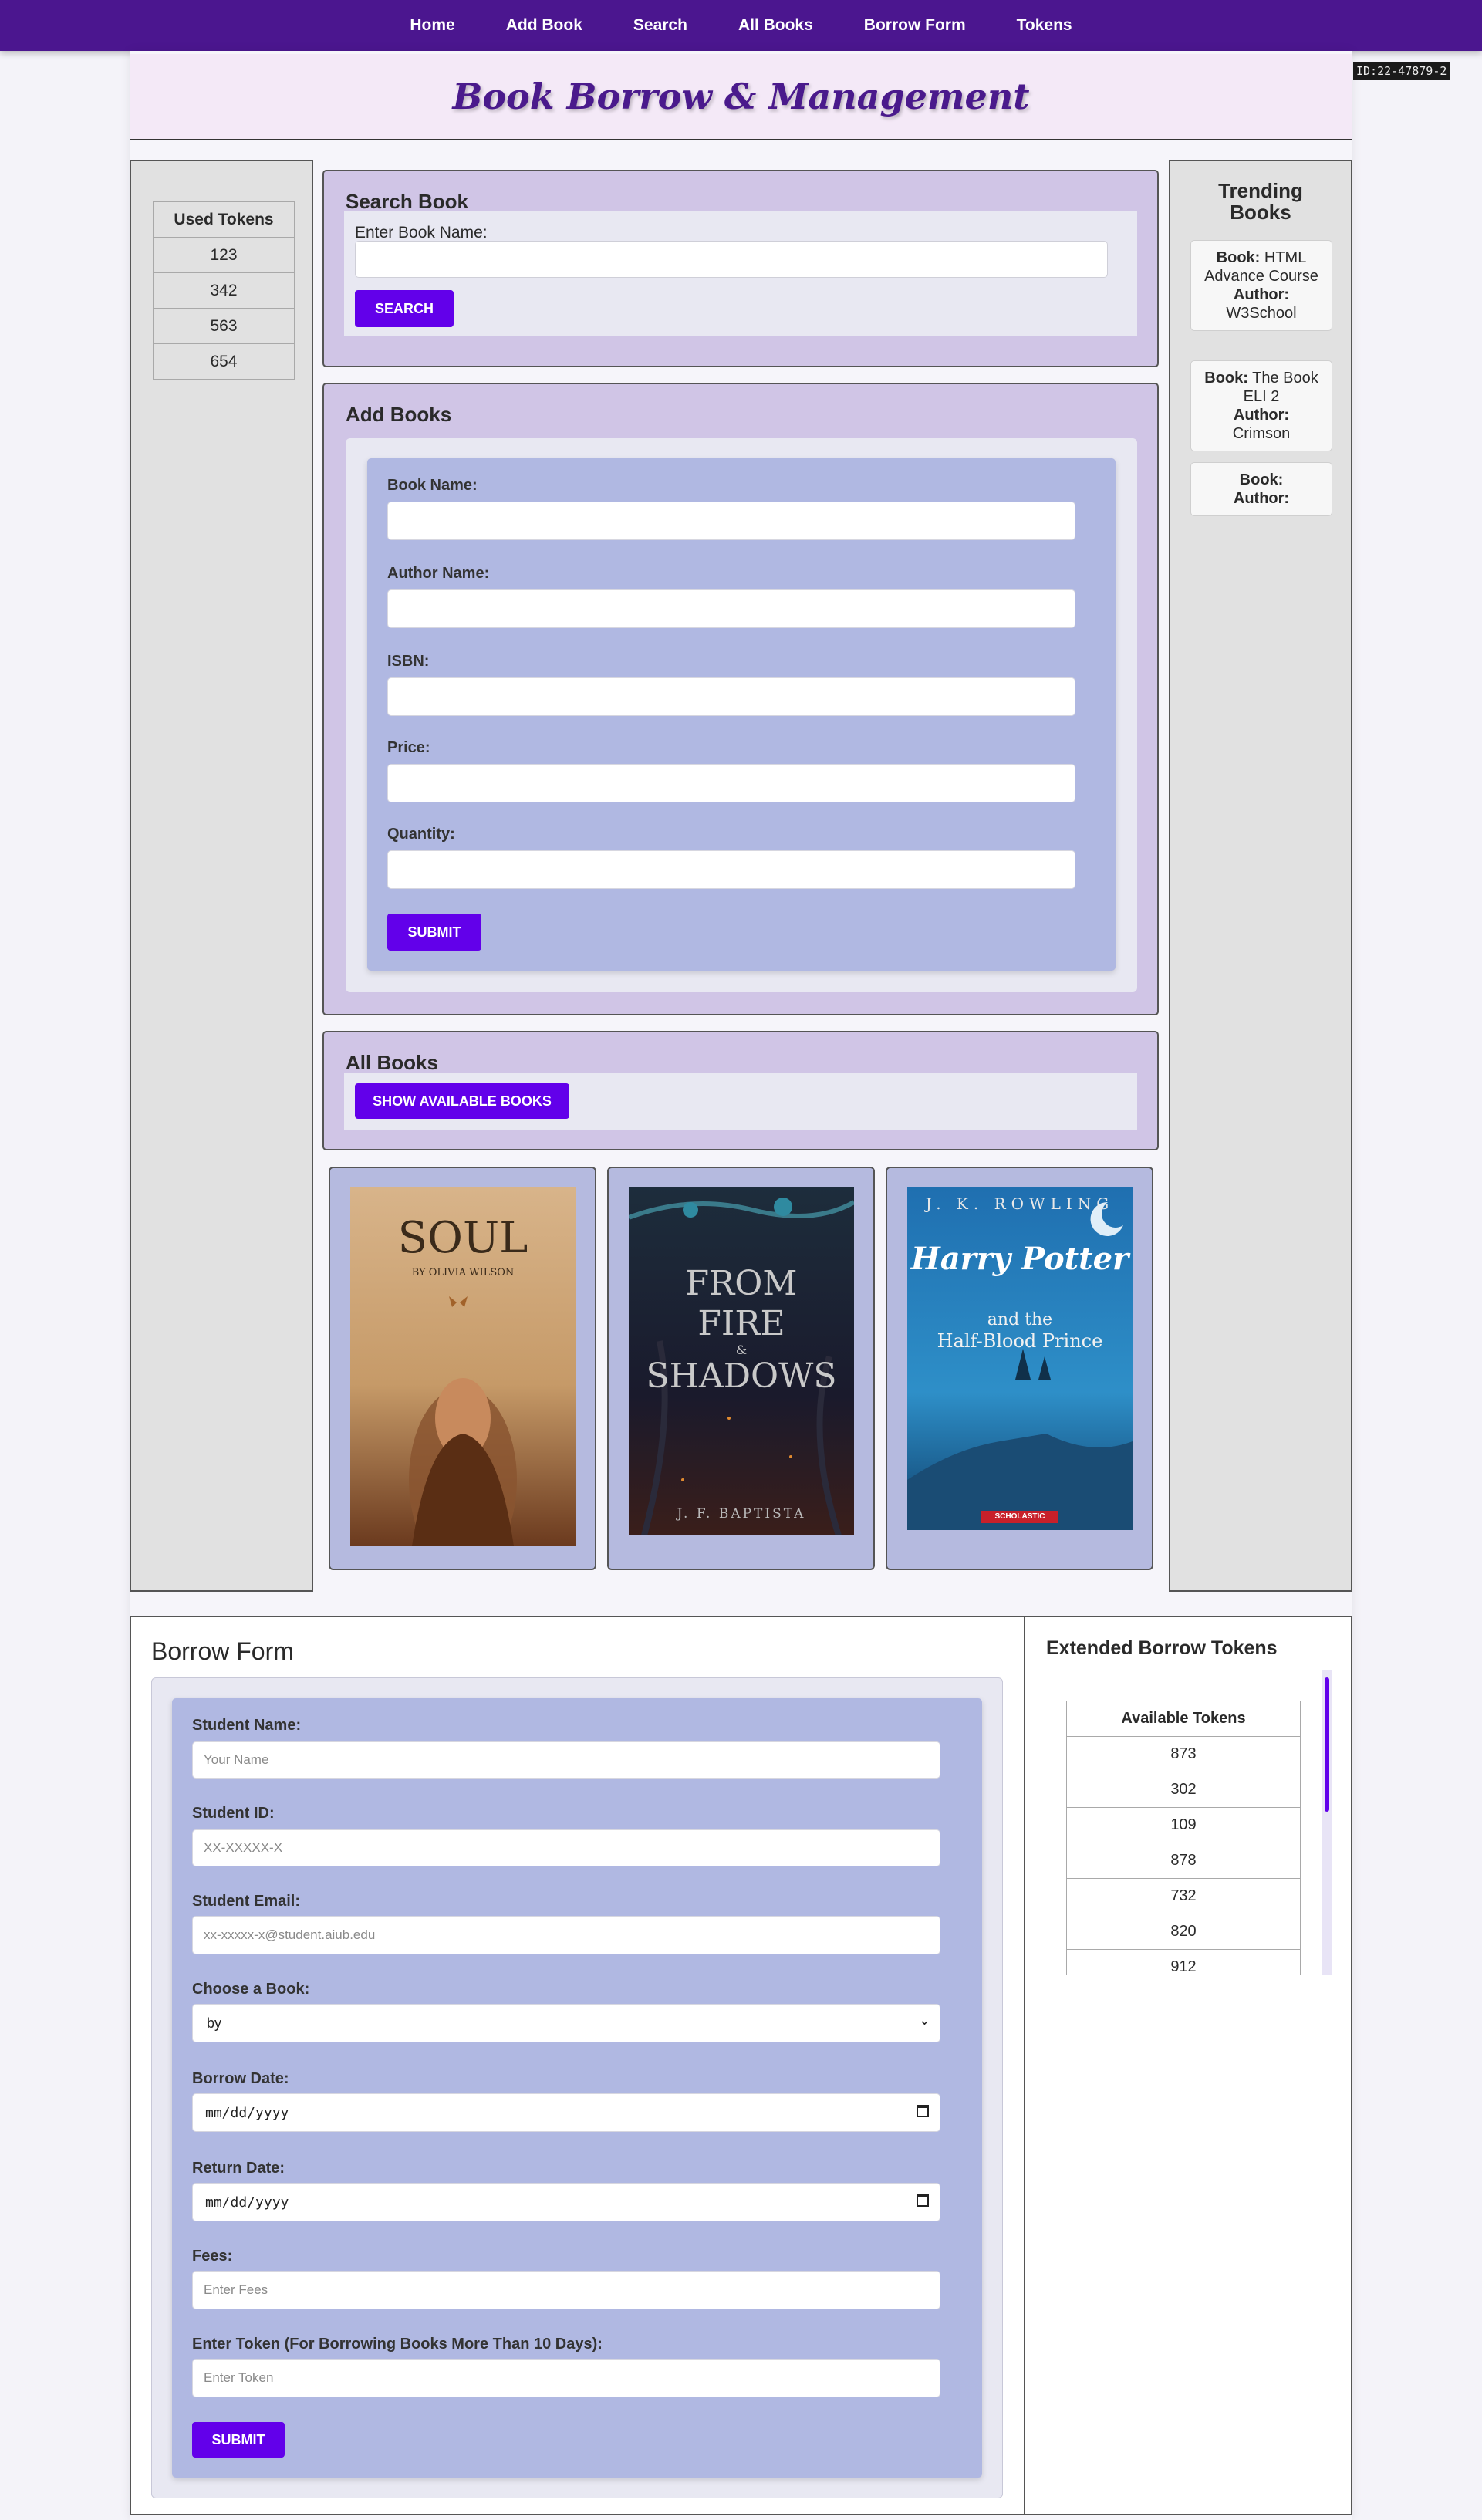  I want to click on nav-all-books-link: All Books, so click(775, 25).